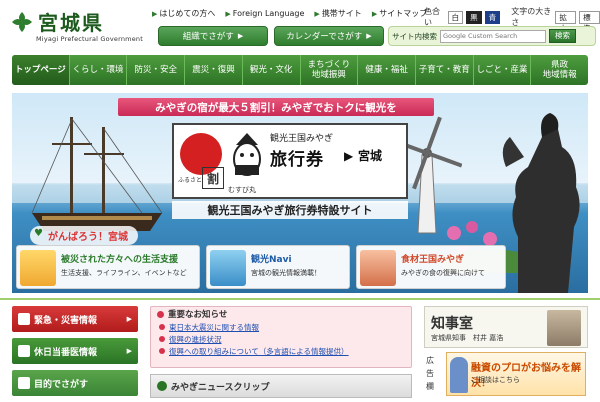  I want to click on emergency-info-button: 緊急・災害情報 ▶, so click(75, 319).